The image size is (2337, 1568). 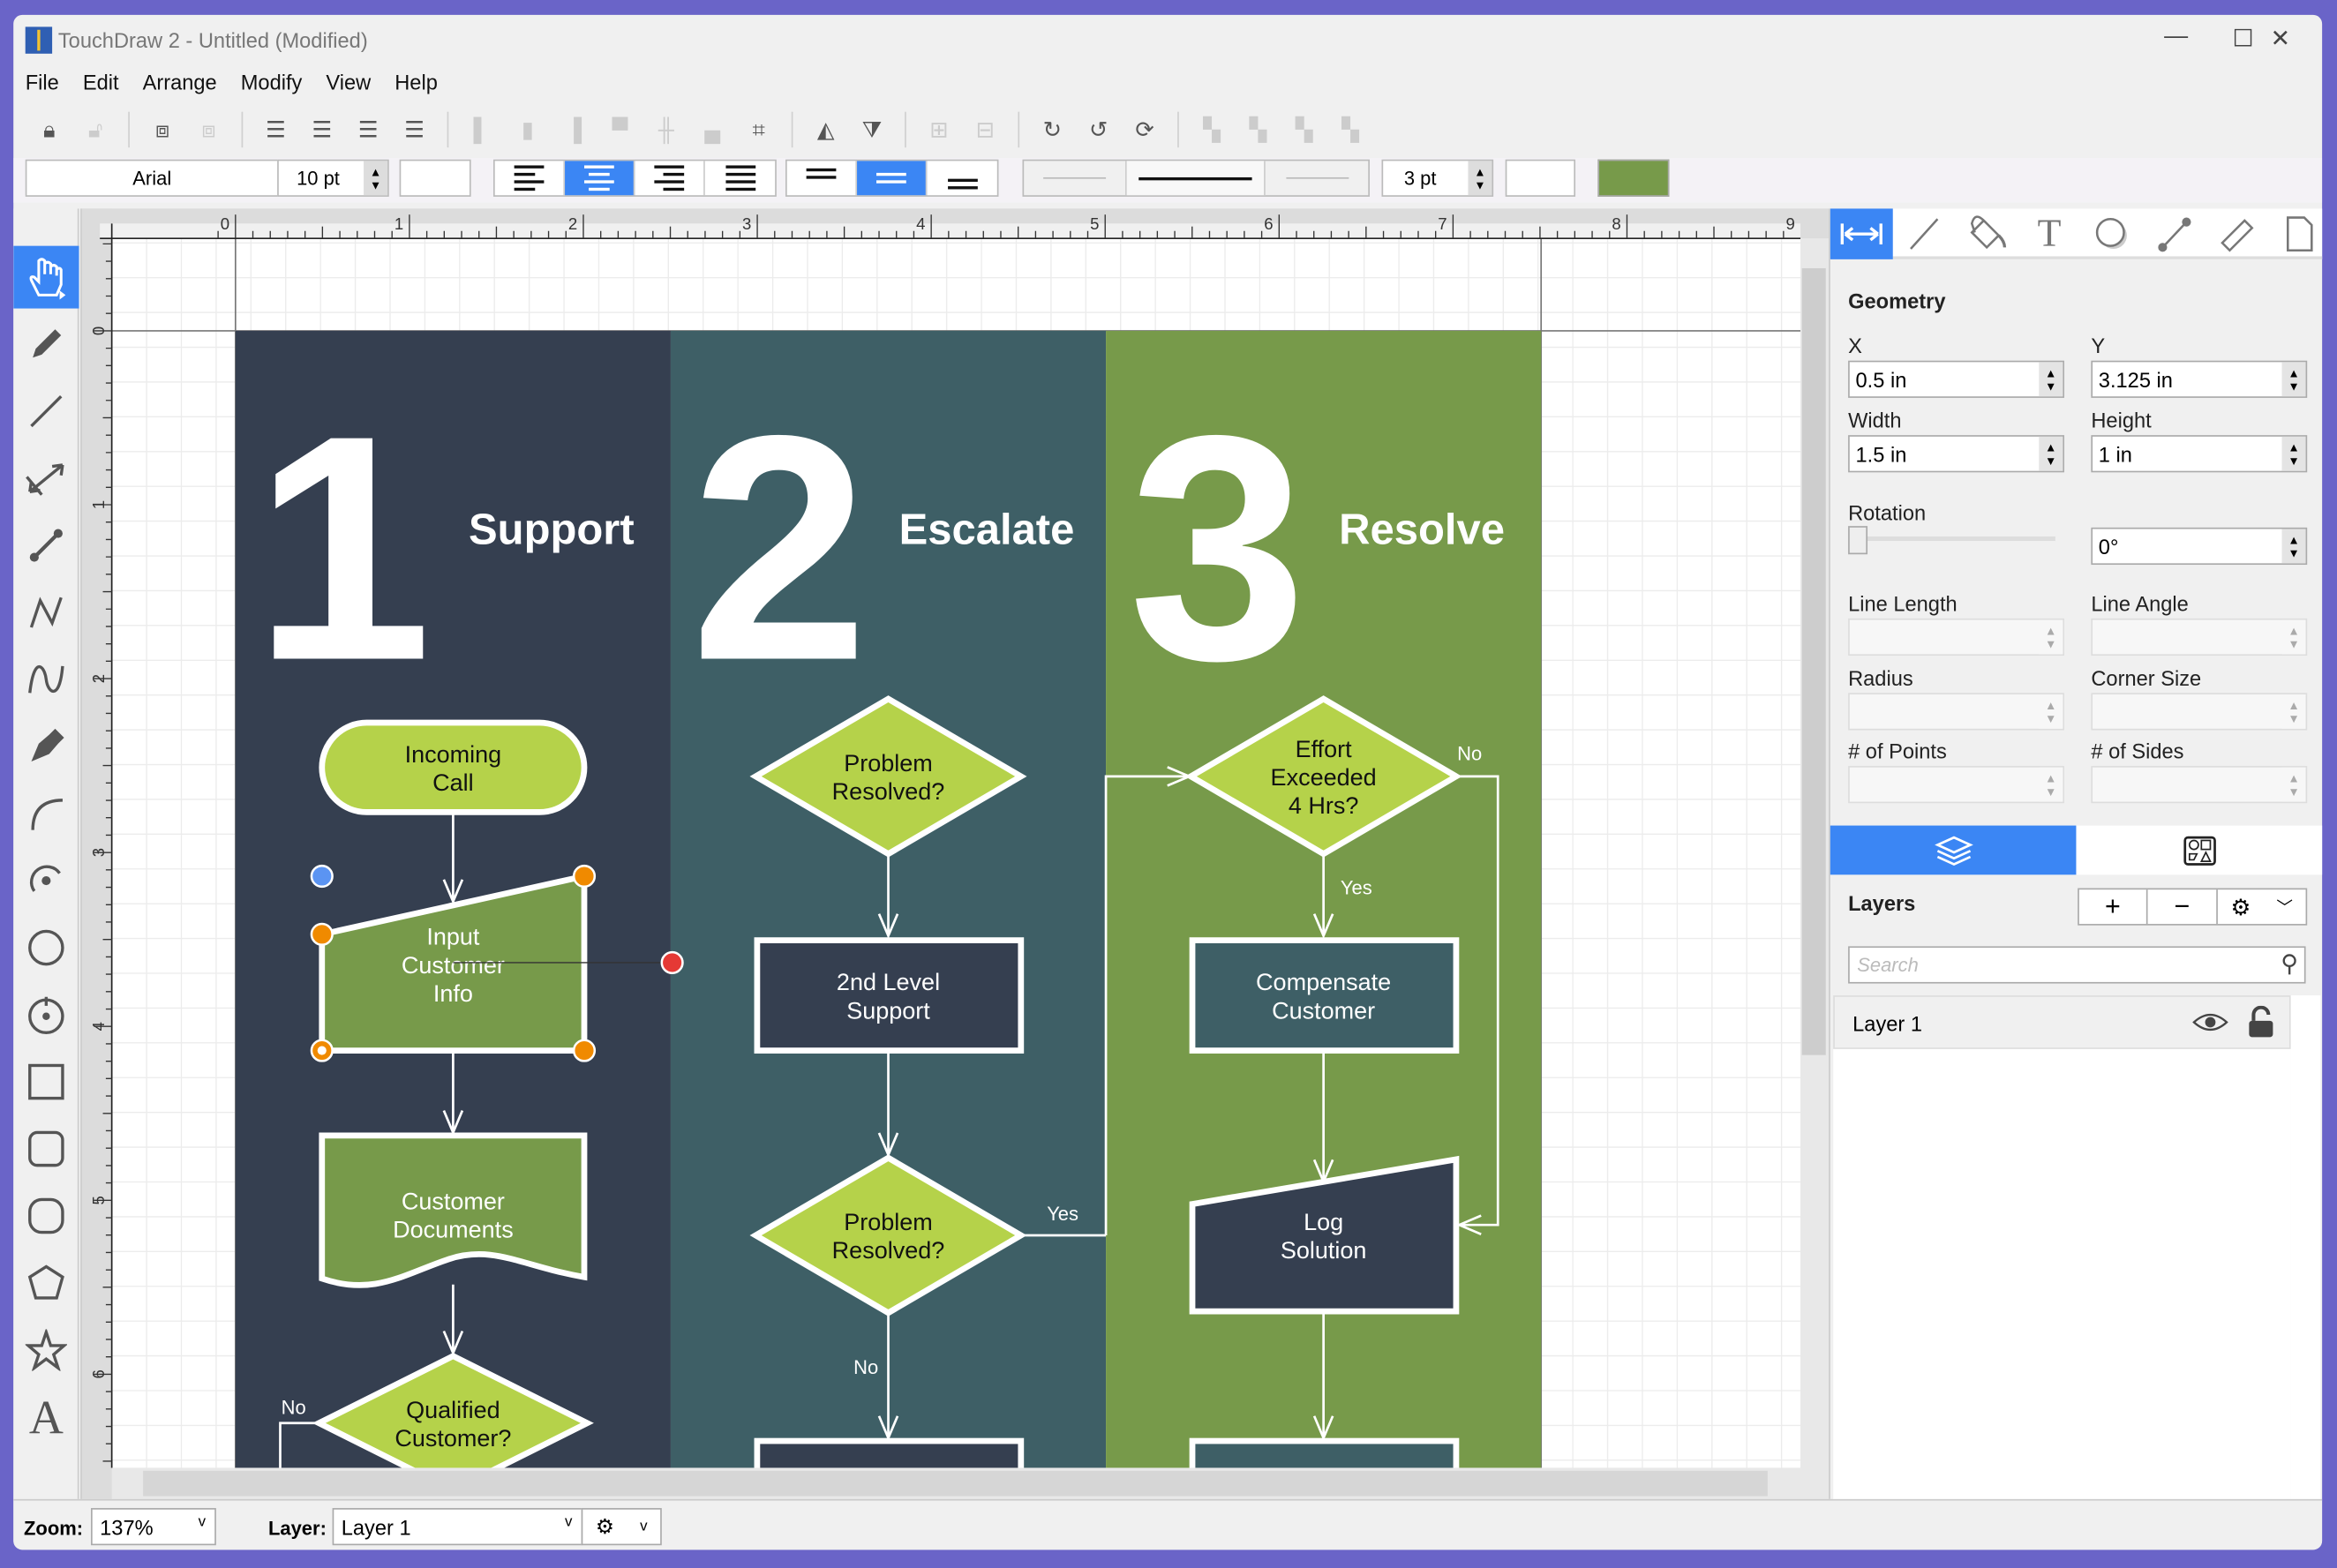 I want to click on tab-text: T, so click(x=2049, y=233).